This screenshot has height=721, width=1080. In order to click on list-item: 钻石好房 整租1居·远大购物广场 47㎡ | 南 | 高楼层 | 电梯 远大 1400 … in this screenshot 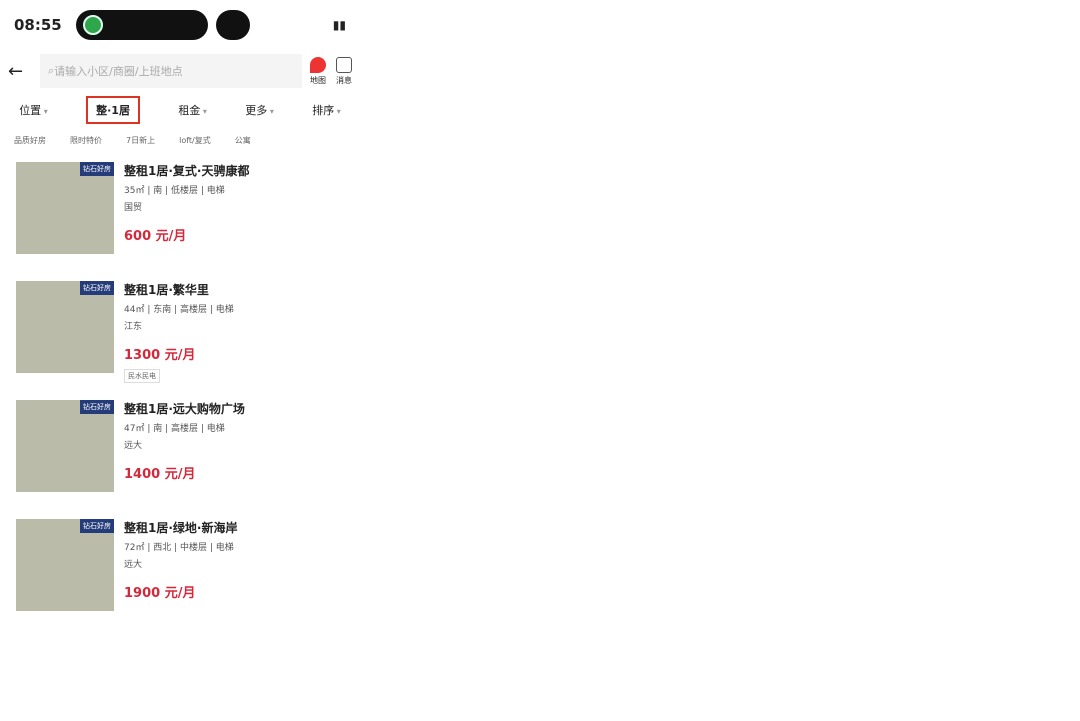, I will do `click(180, 459)`.